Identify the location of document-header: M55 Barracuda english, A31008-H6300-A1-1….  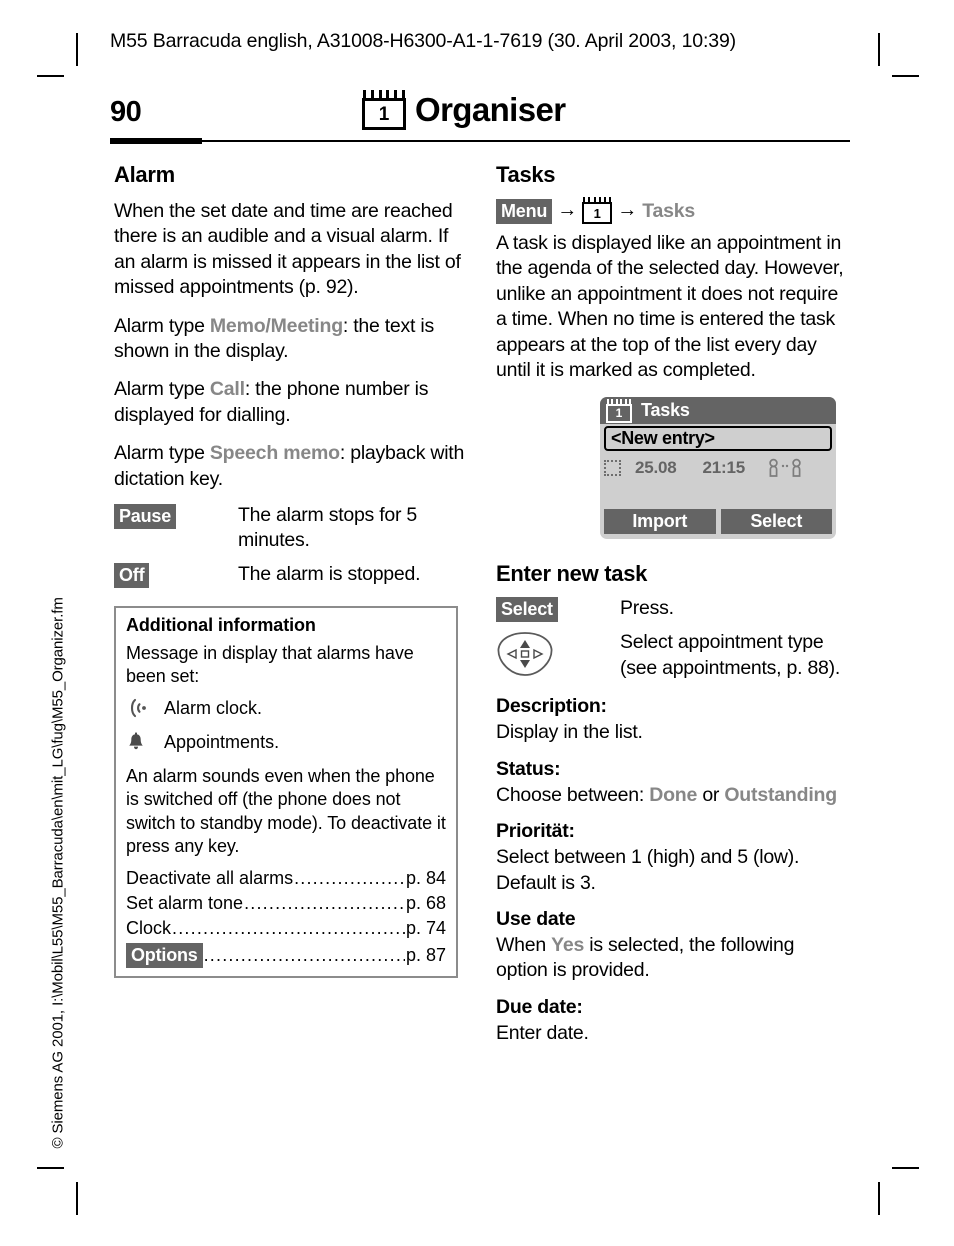
(423, 41).